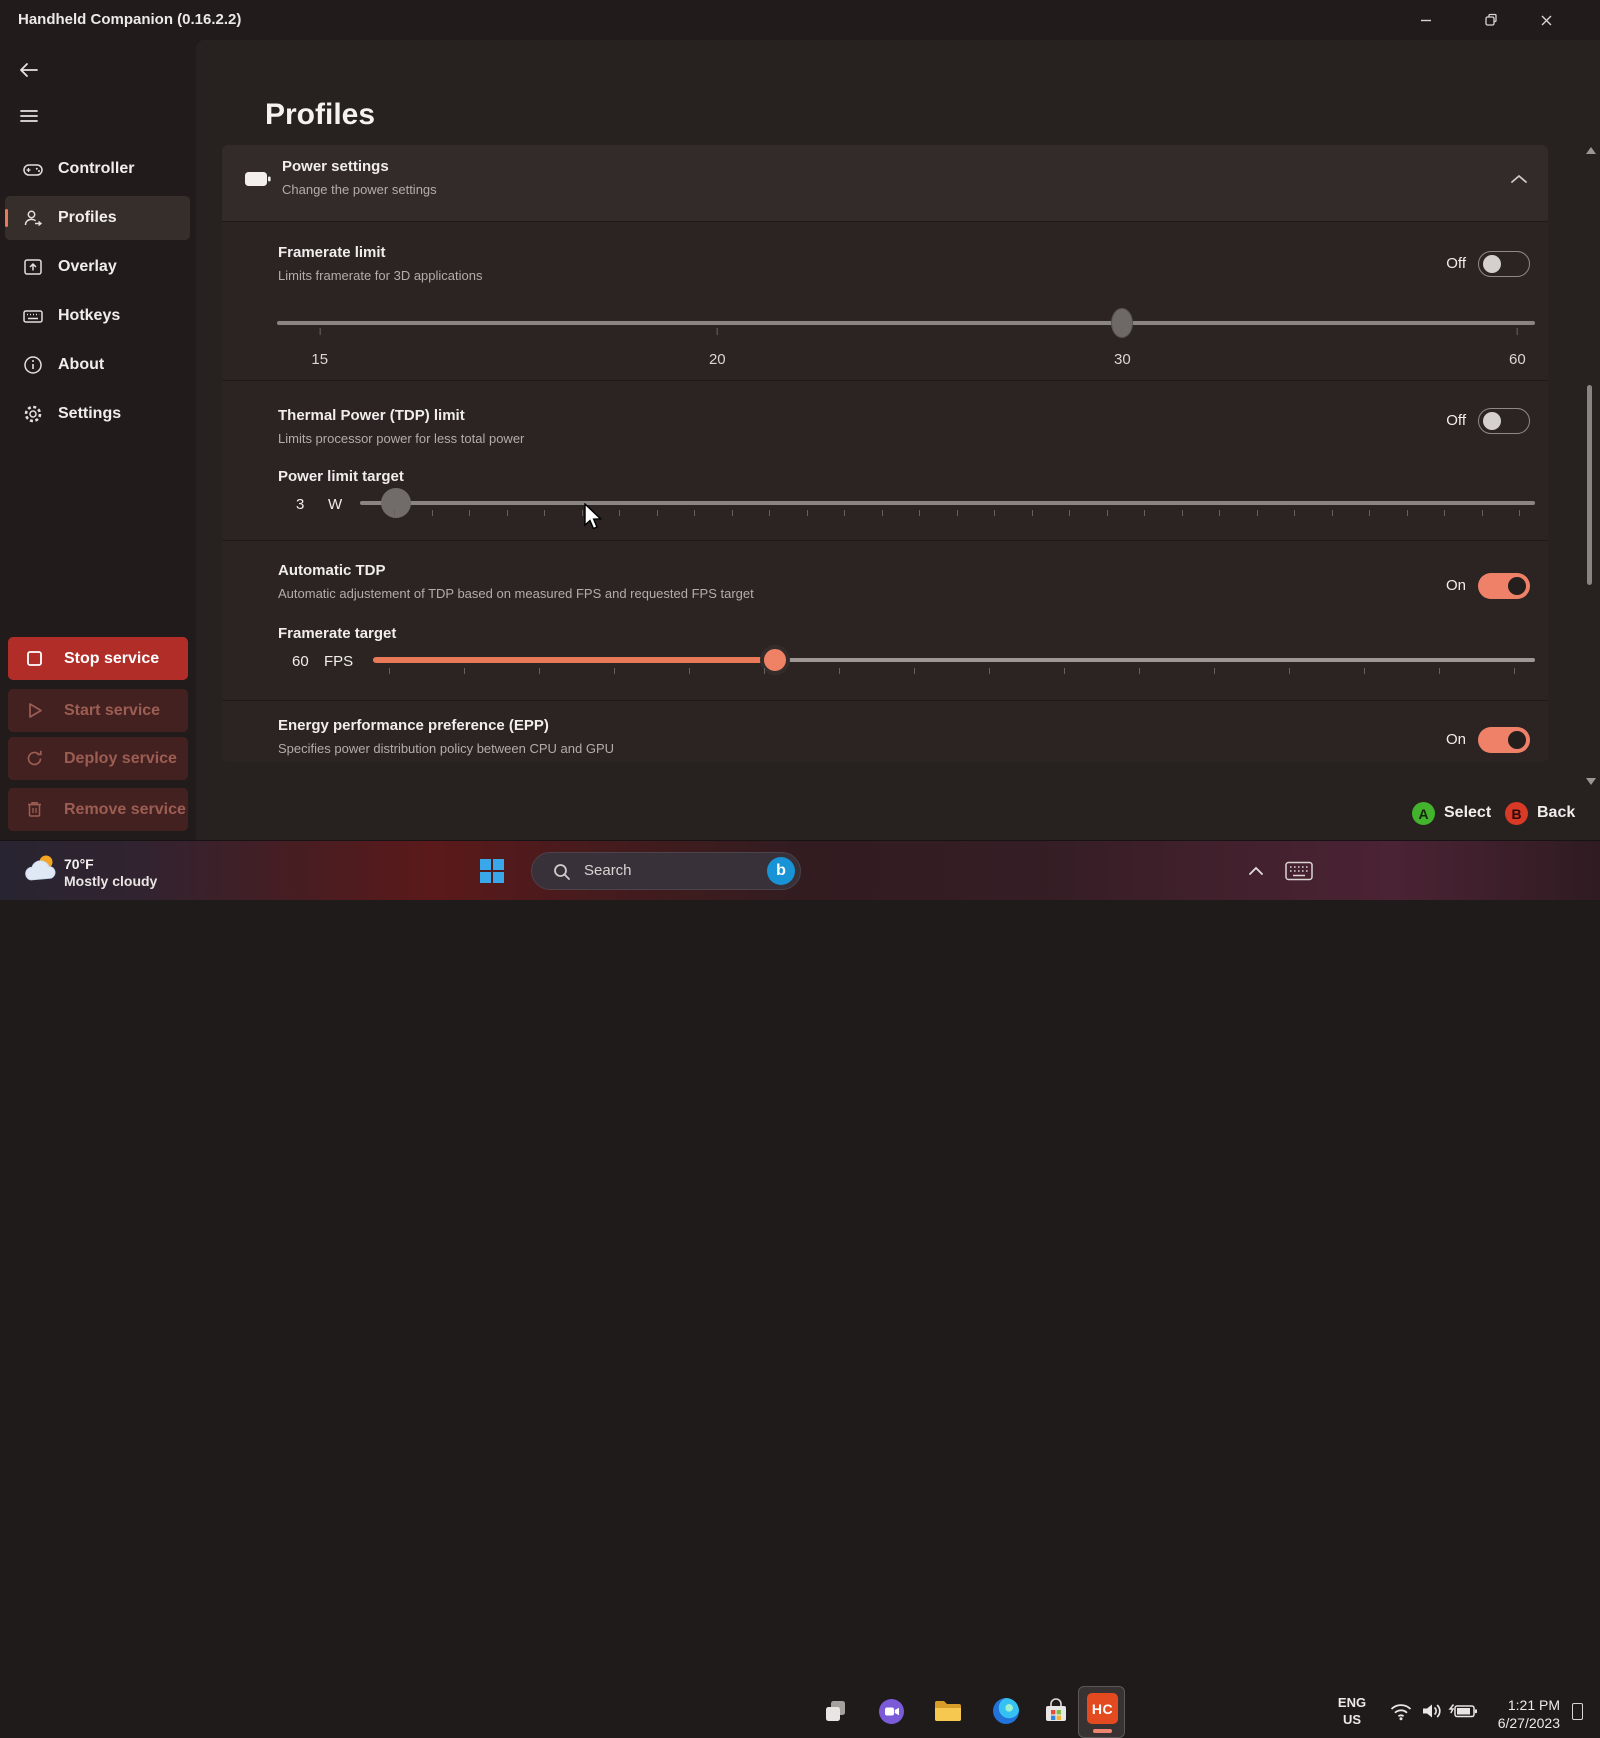  I want to click on back-button, so click(29, 70).